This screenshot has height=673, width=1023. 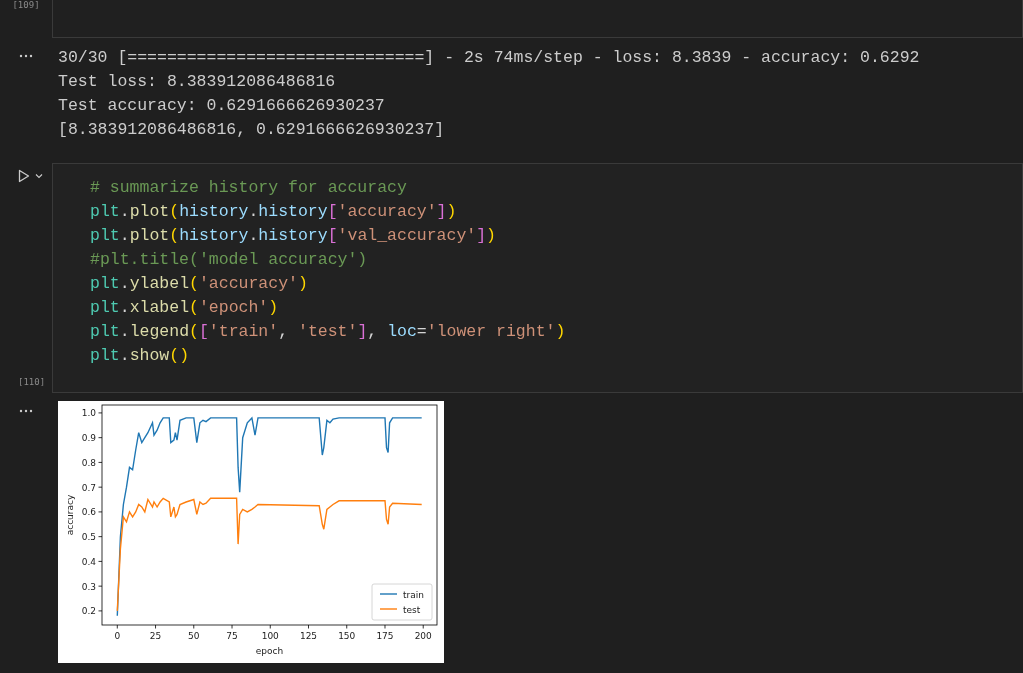 I want to click on tick-label: 50, so click(x=194, y=636).